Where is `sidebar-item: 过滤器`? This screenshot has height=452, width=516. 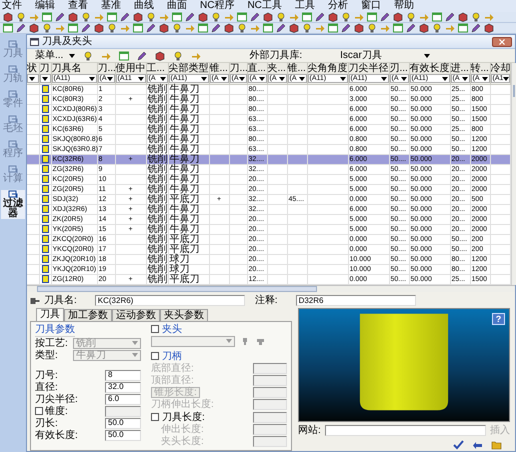
sidebar-item: 过滤器 is located at coordinates (13, 204).